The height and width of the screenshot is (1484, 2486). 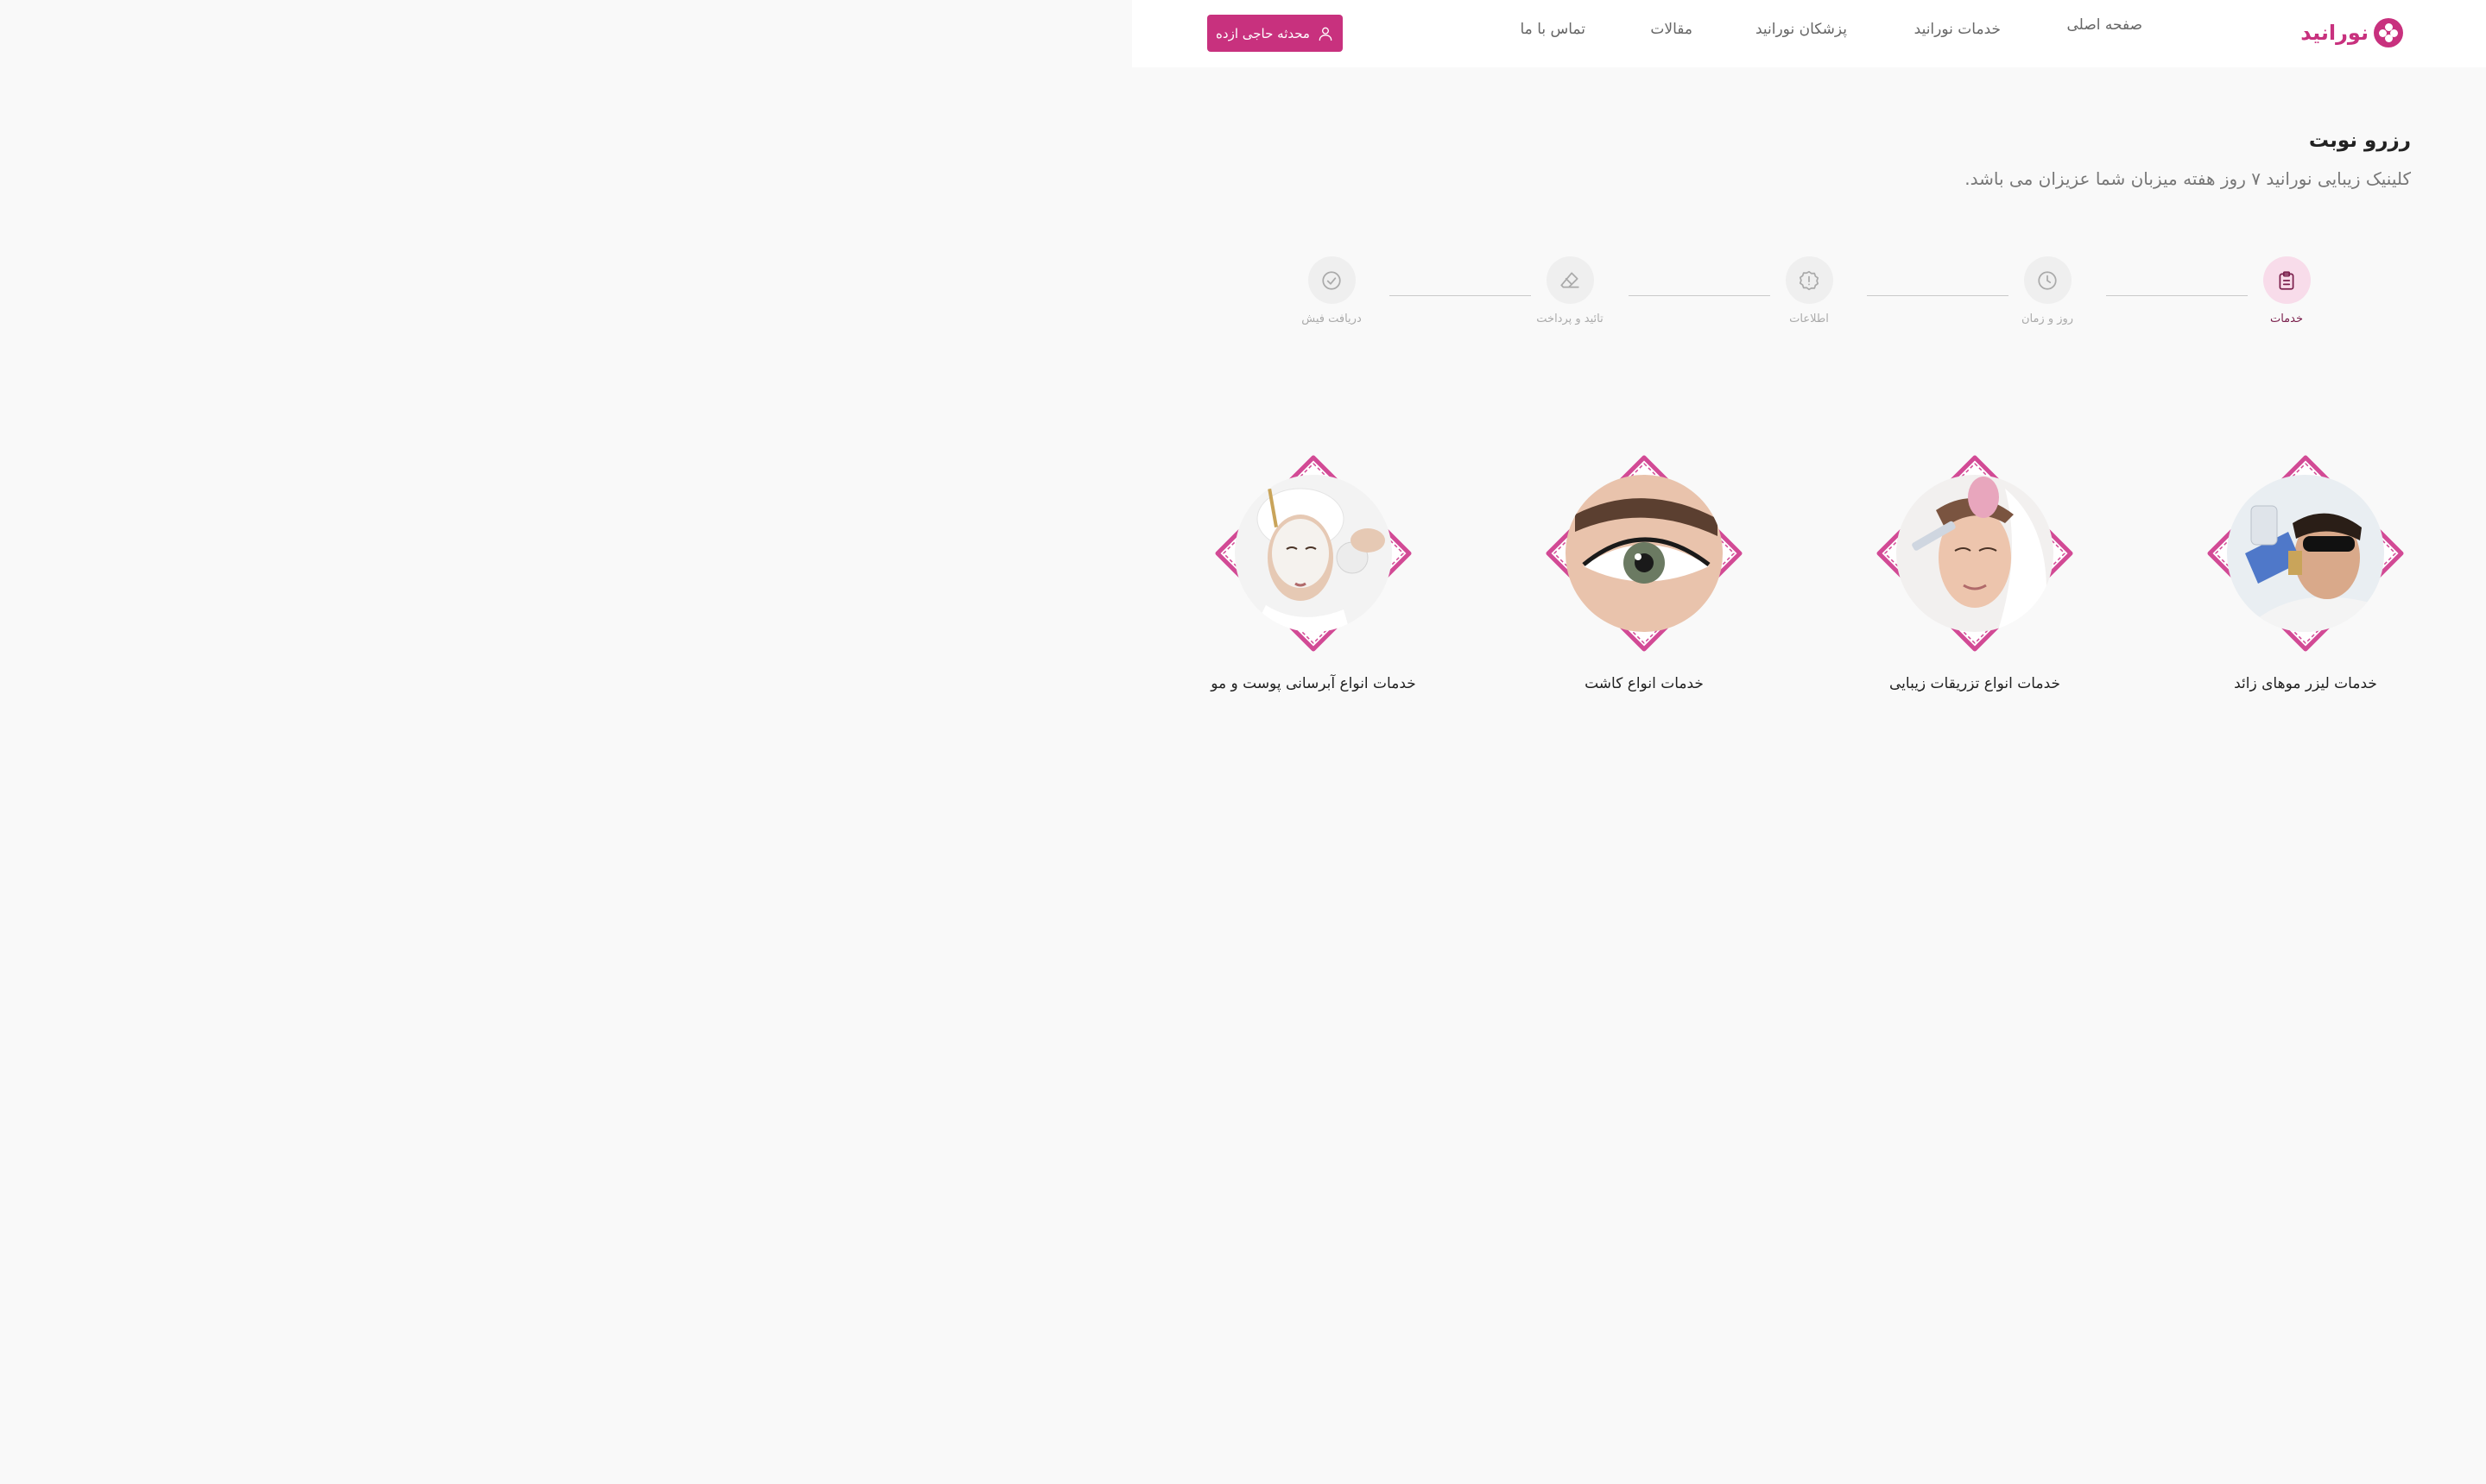 I want to click on step-label: اطلاعات, so click(x=1809, y=319).